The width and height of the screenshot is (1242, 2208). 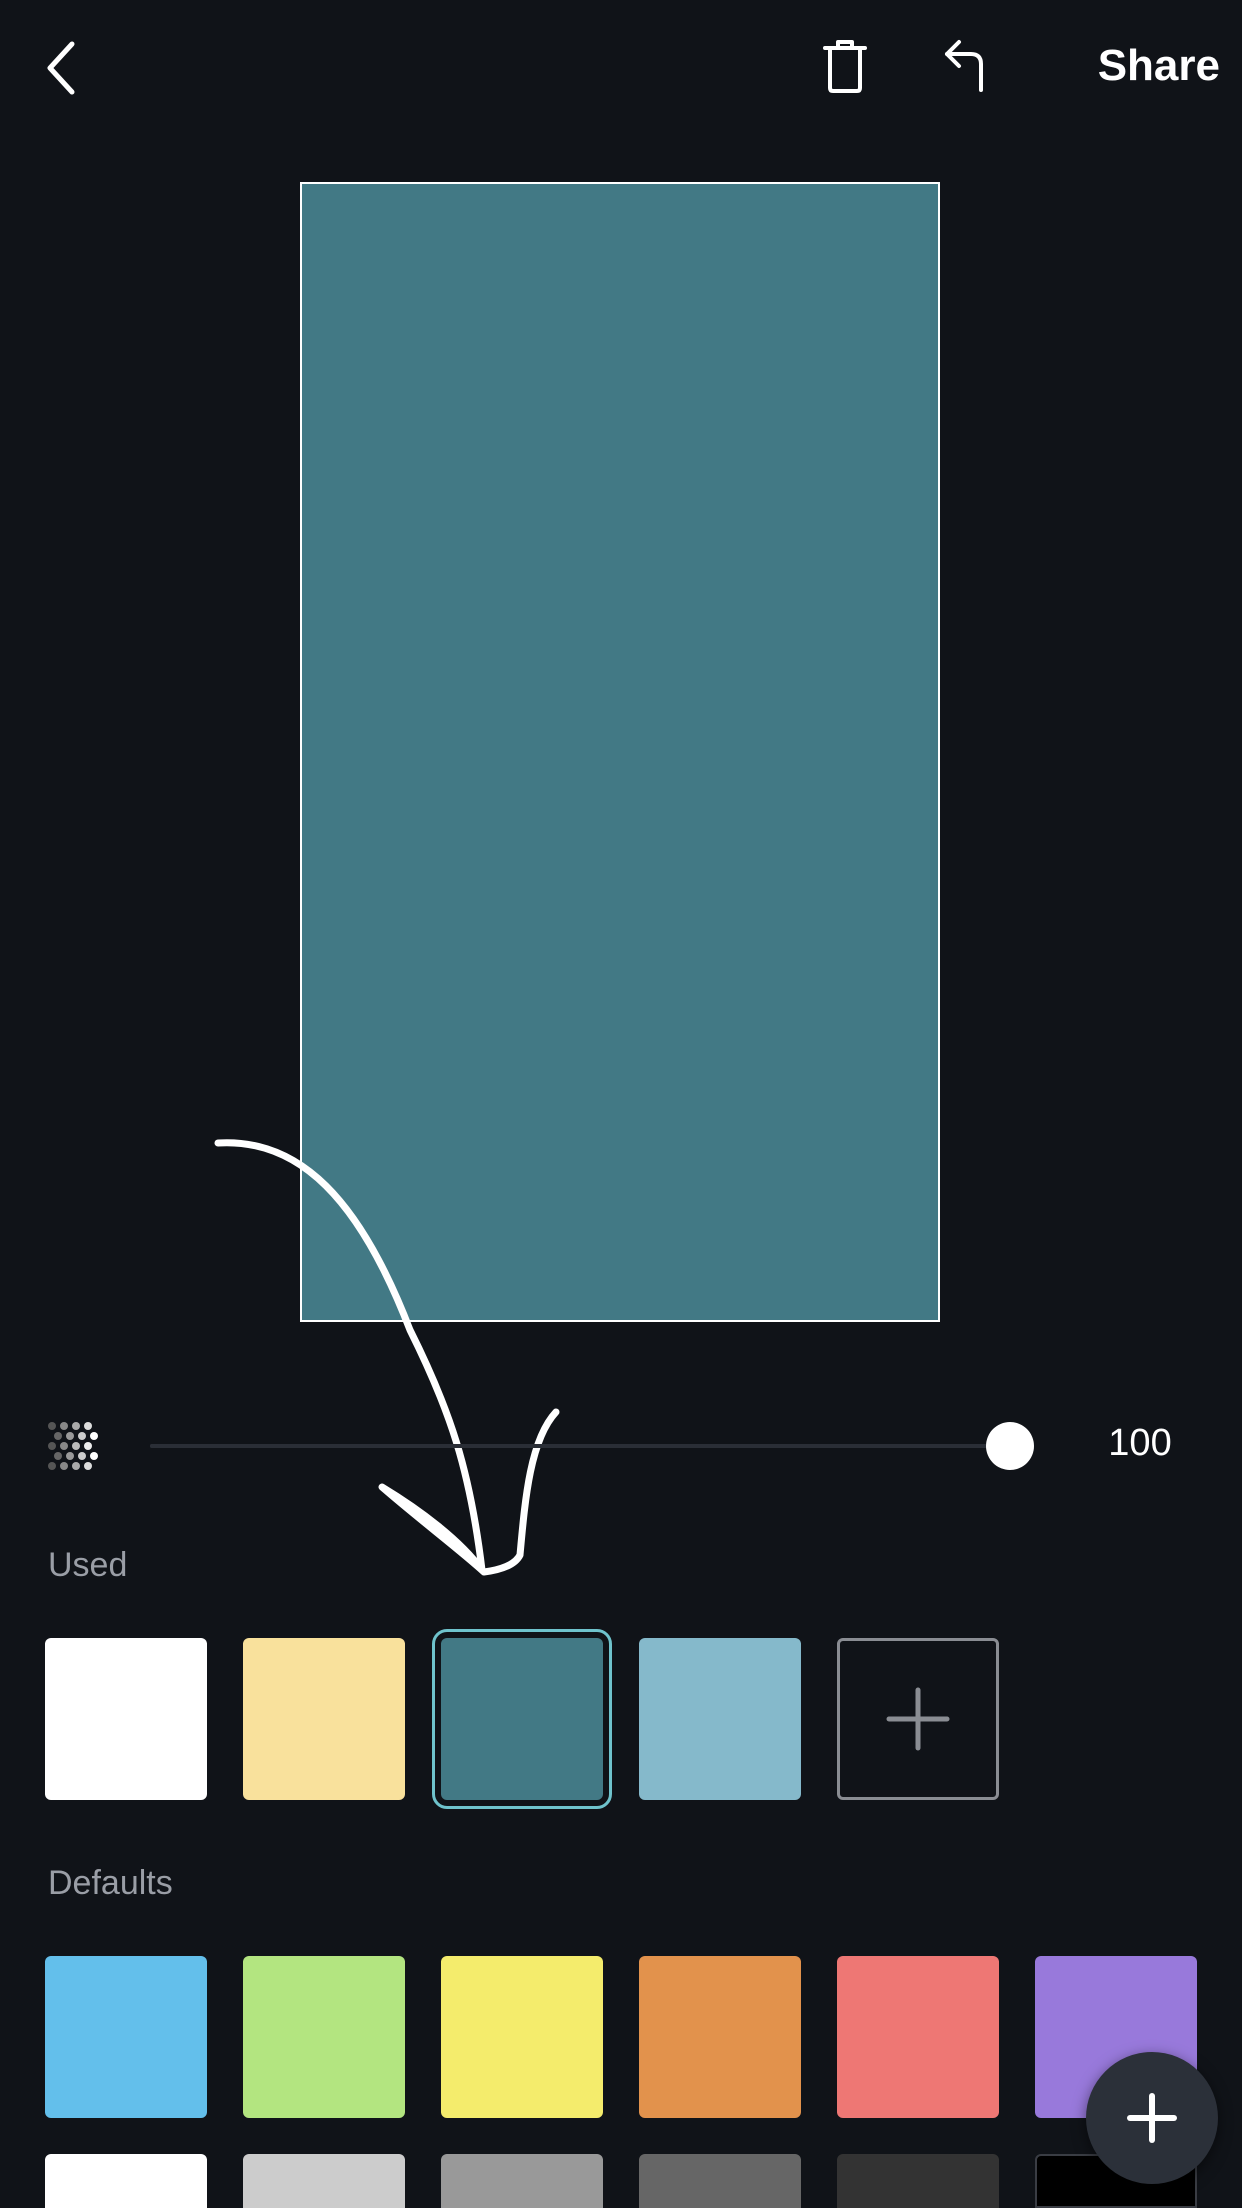 I want to click on add-color-button, so click(x=918, y=1719).